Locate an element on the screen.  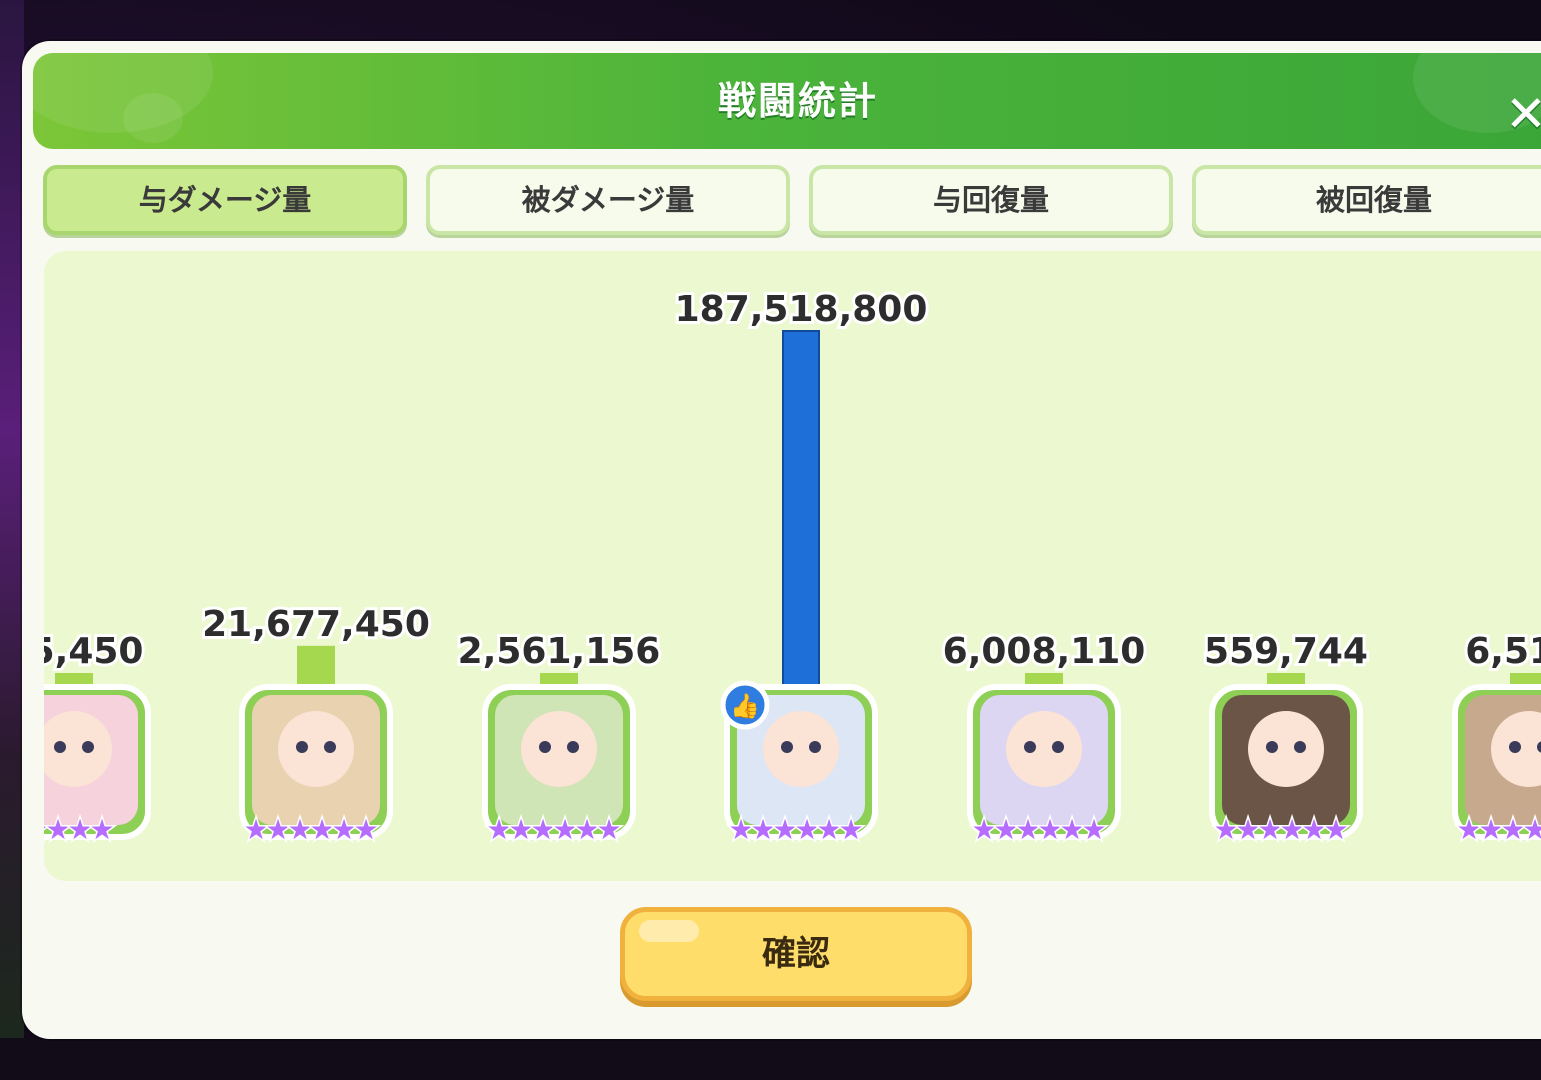
tab-healing-received: 被回復量 is located at coordinates (1366, 200).